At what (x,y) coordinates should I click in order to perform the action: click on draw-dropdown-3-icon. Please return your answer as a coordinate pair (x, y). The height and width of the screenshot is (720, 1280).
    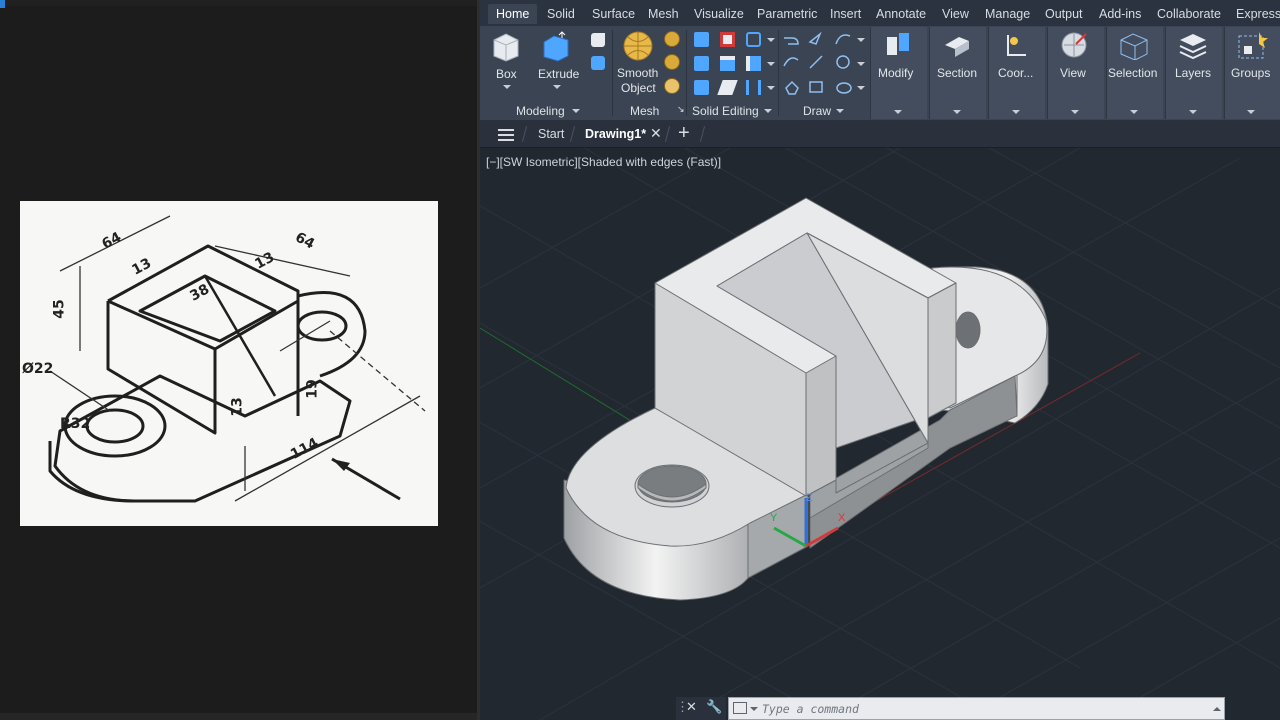
    Looking at the image, I should click on (861, 88).